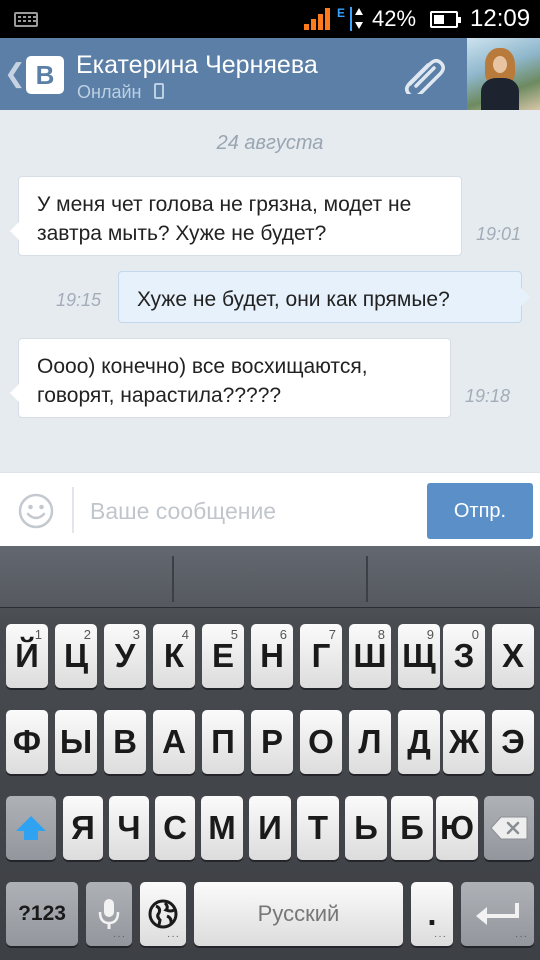 The height and width of the screenshot is (960, 540). I want to click on period-key: . ···, so click(432, 914).